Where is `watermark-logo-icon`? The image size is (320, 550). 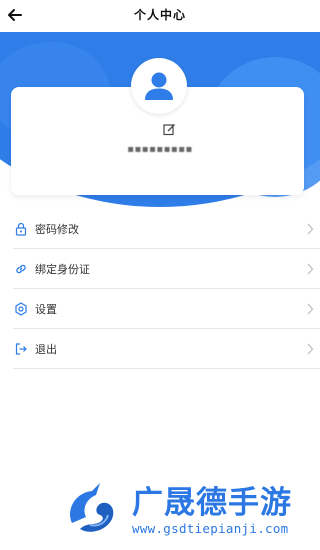
watermark-logo-icon is located at coordinates (92, 507).